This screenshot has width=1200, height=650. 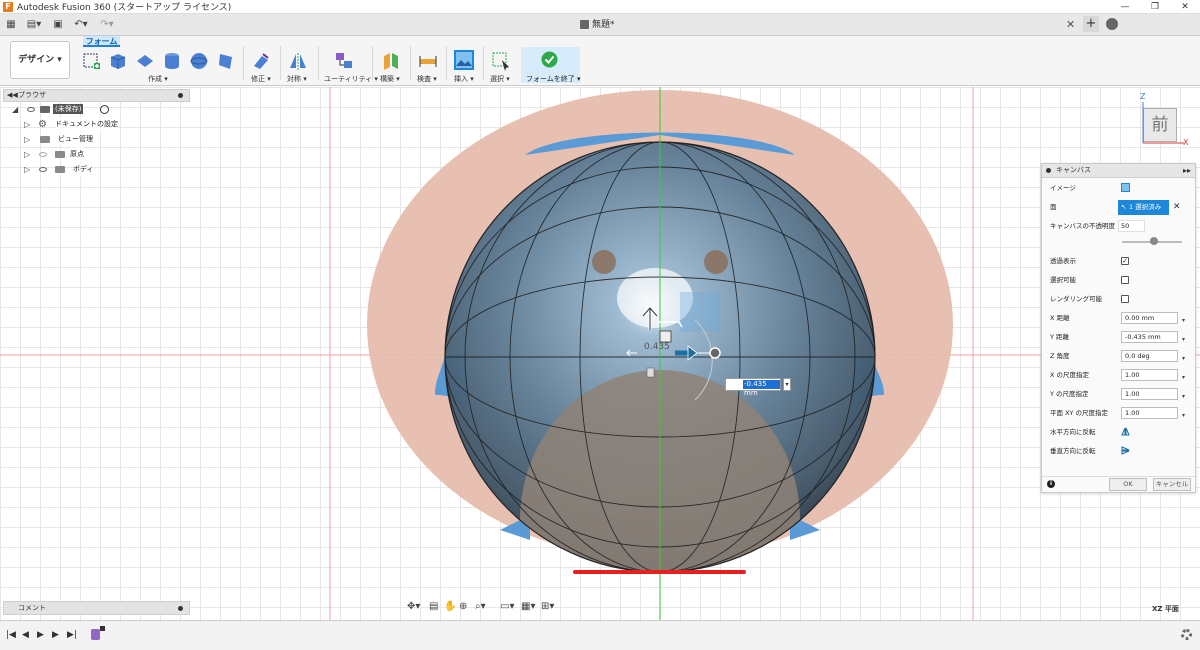 I want to click on last-frame-button: ▶|, so click(x=72, y=635).